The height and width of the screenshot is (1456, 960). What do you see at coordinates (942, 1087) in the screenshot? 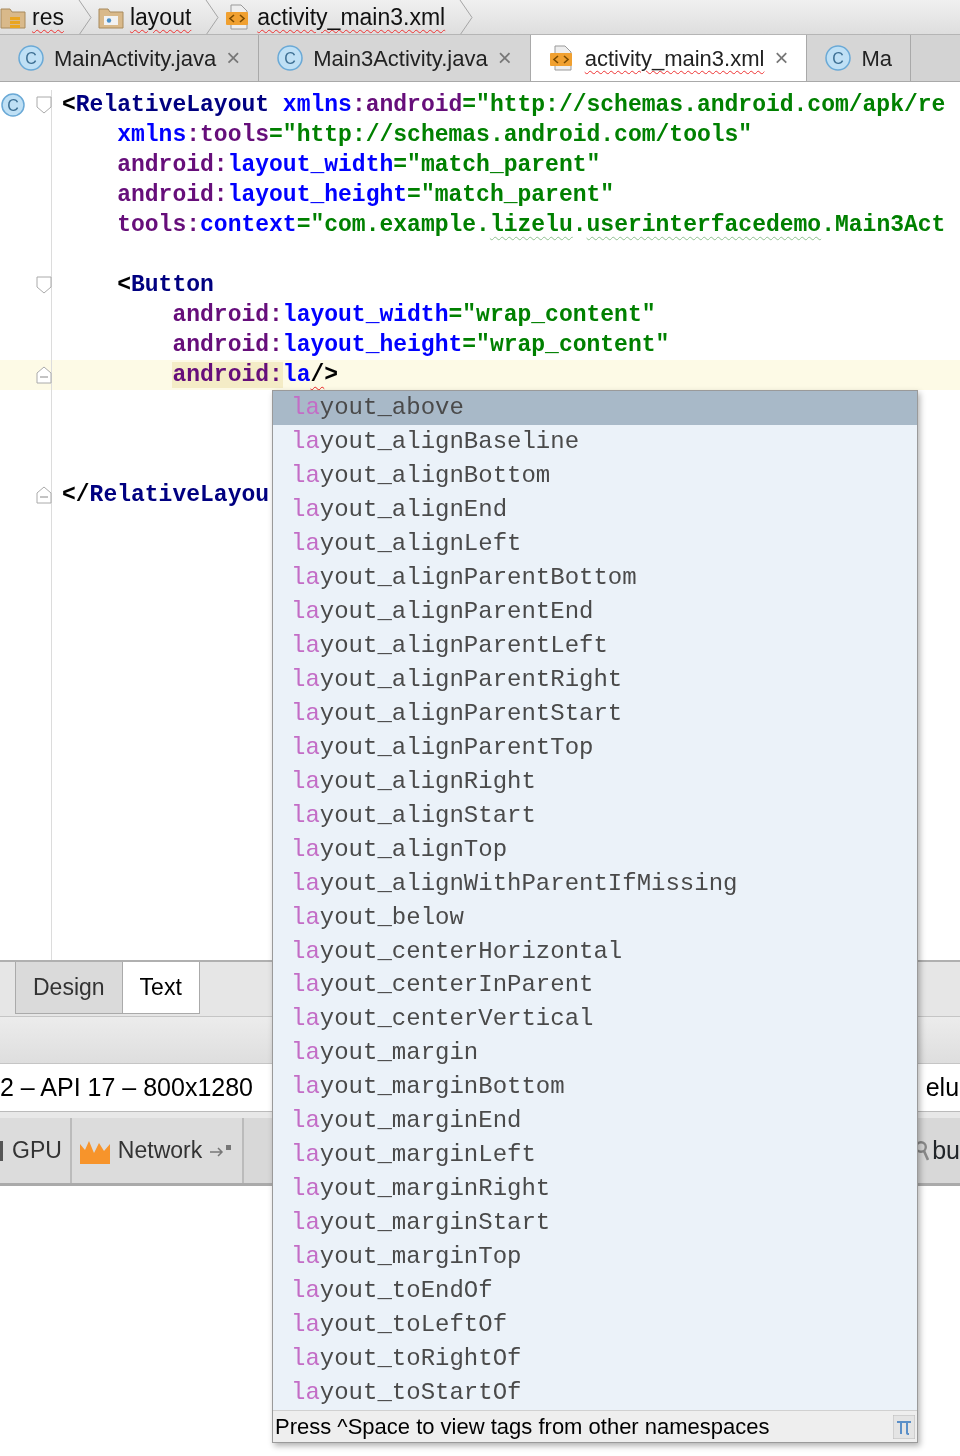
I see `package-text: elu.` at bounding box center [942, 1087].